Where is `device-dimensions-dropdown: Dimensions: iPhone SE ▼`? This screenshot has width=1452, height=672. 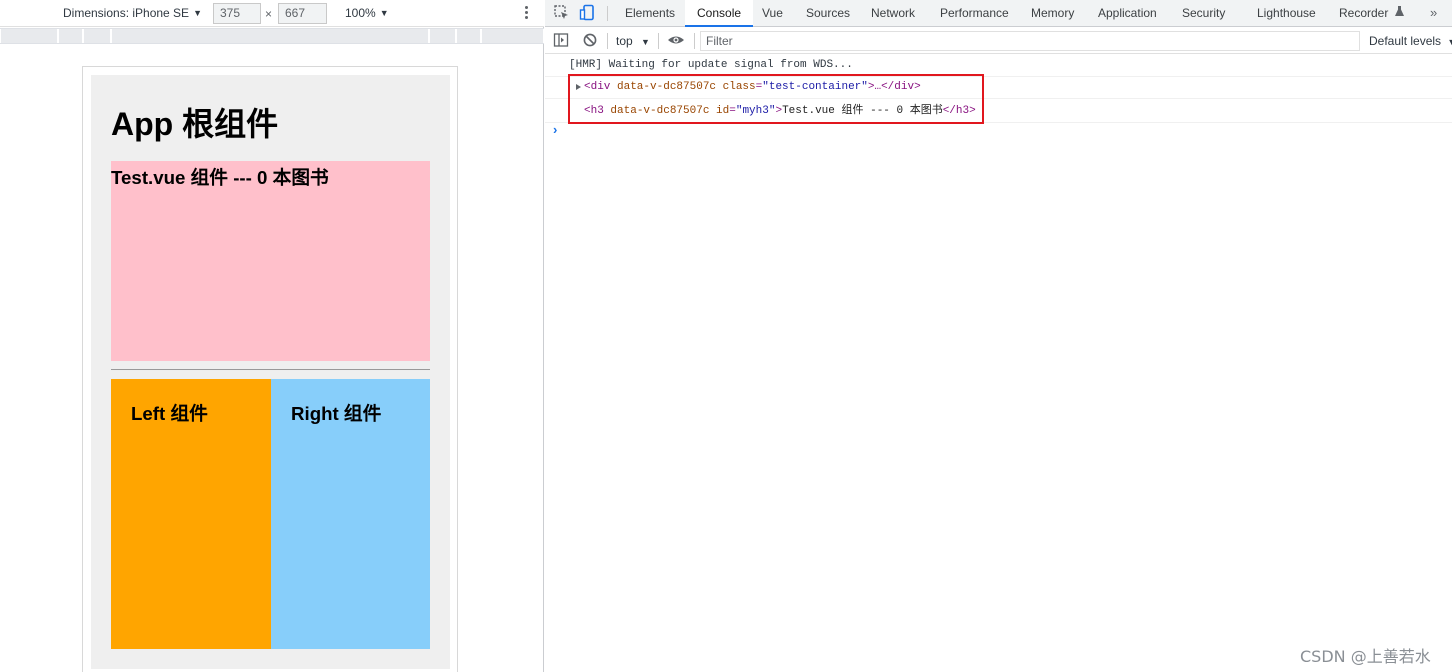 device-dimensions-dropdown: Dimensions: iPhone SE ▼ is located at coordinates (132, 13).